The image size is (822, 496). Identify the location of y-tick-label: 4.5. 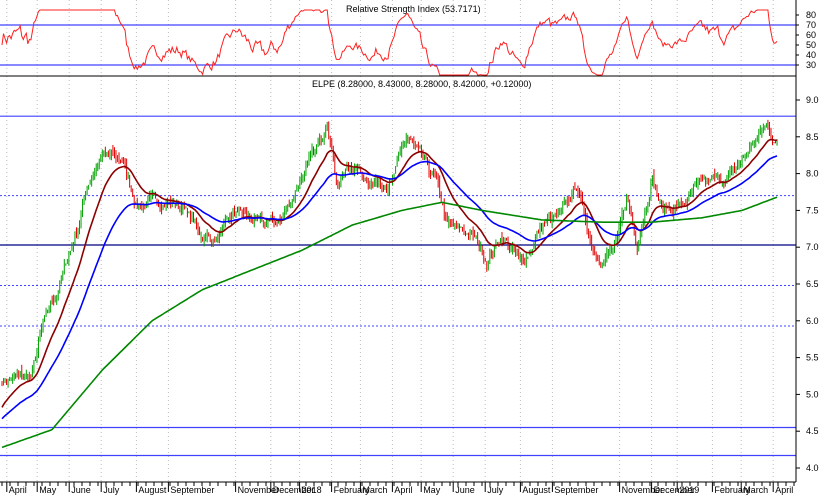
(812, 431).